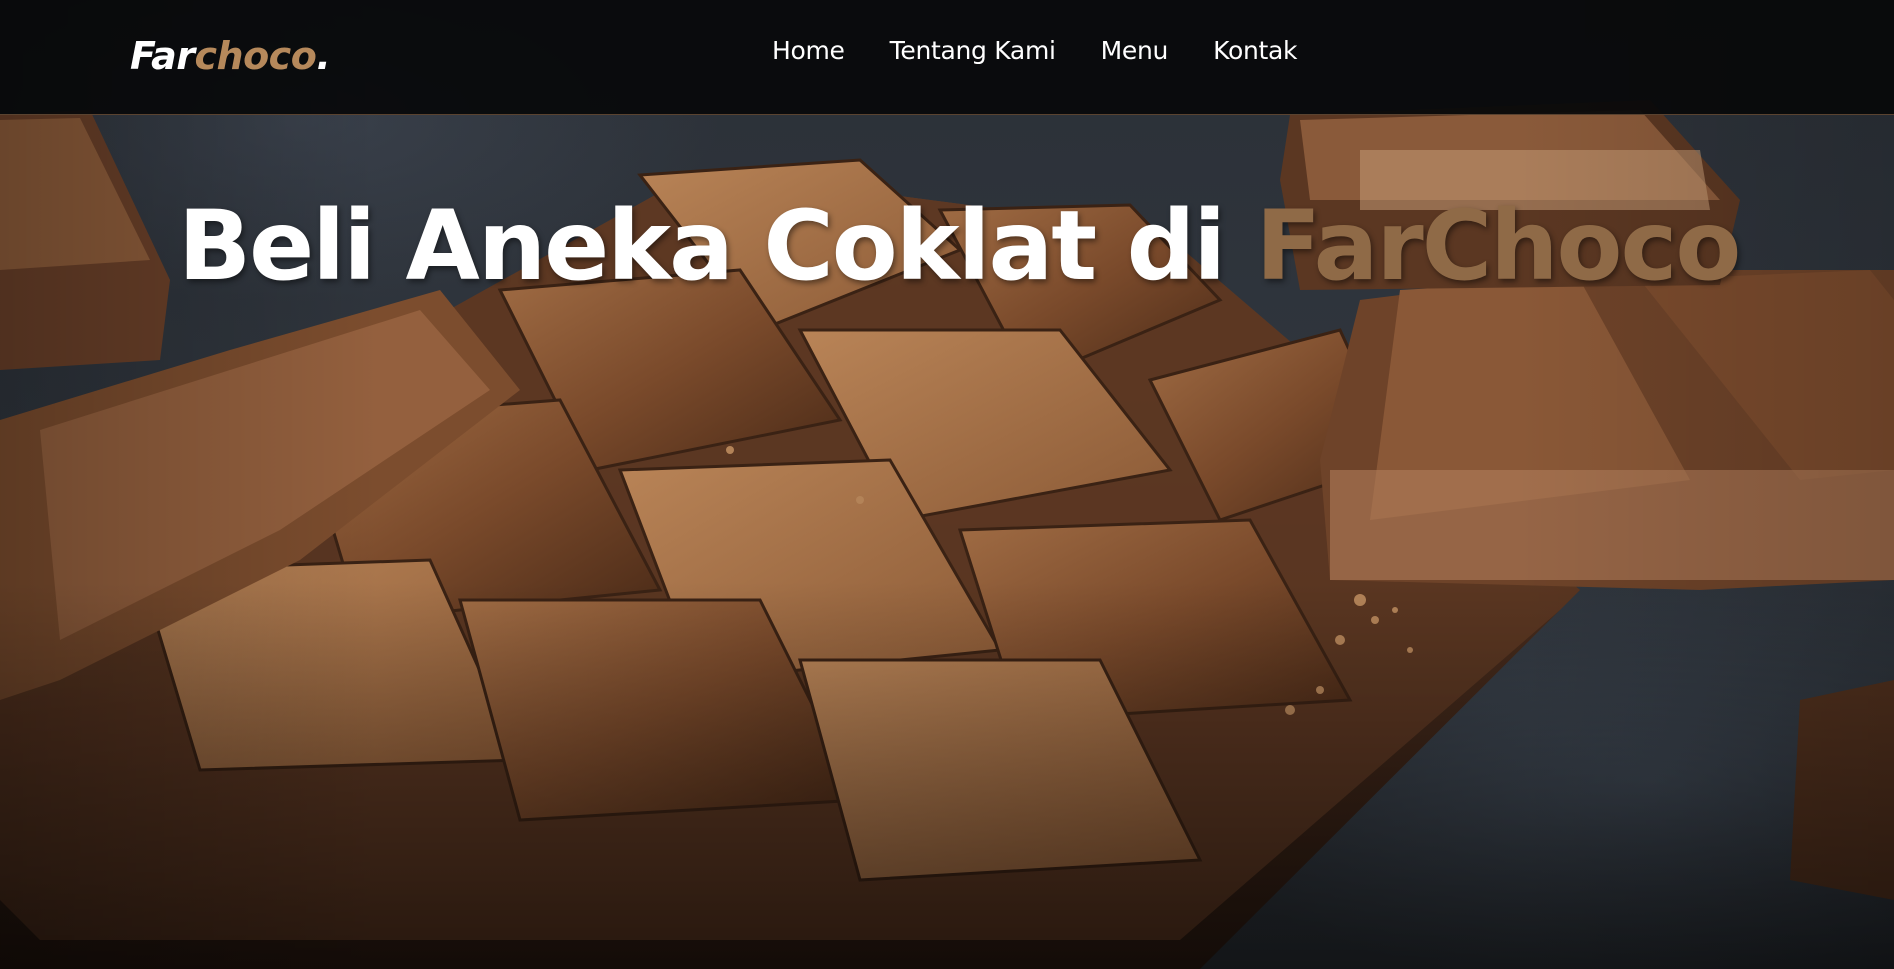 The height and width of the screenshot is (969, 1894). What do you see at coordinates (717, 246) in the screenshot?
I see `headline-prefix: Beli Aneka Coklat di` at bounding box center [717, 246].